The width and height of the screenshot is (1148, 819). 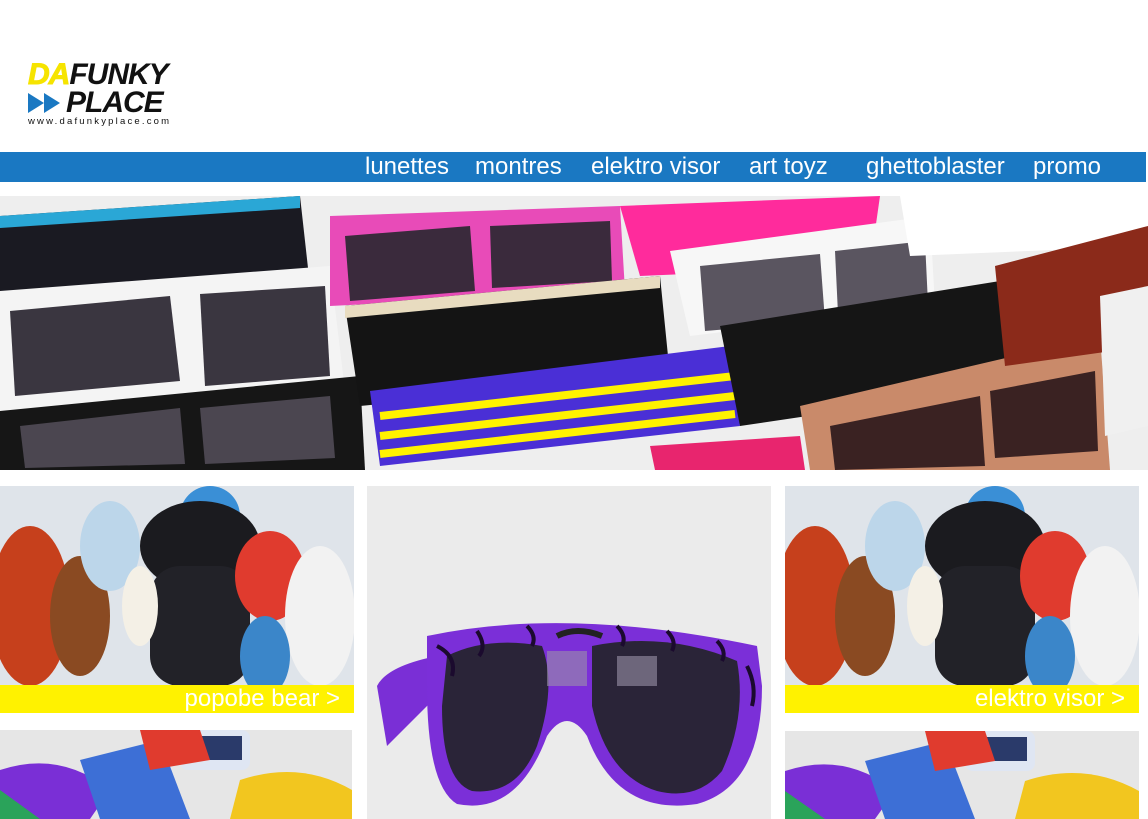 I want to click on watches-panel-left, so click(x=176, y=774).